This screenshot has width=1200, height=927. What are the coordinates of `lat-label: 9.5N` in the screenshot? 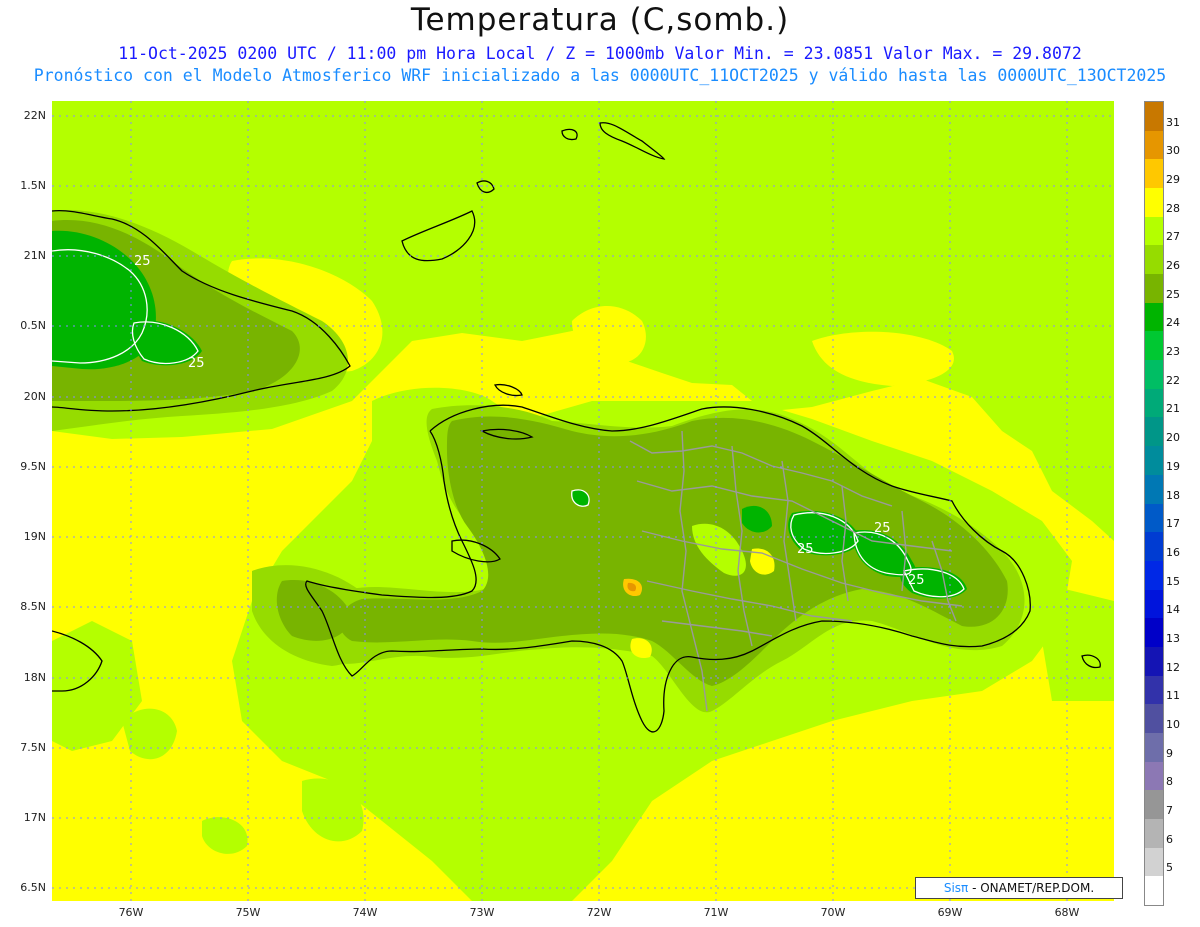 It's located at (33, 466).